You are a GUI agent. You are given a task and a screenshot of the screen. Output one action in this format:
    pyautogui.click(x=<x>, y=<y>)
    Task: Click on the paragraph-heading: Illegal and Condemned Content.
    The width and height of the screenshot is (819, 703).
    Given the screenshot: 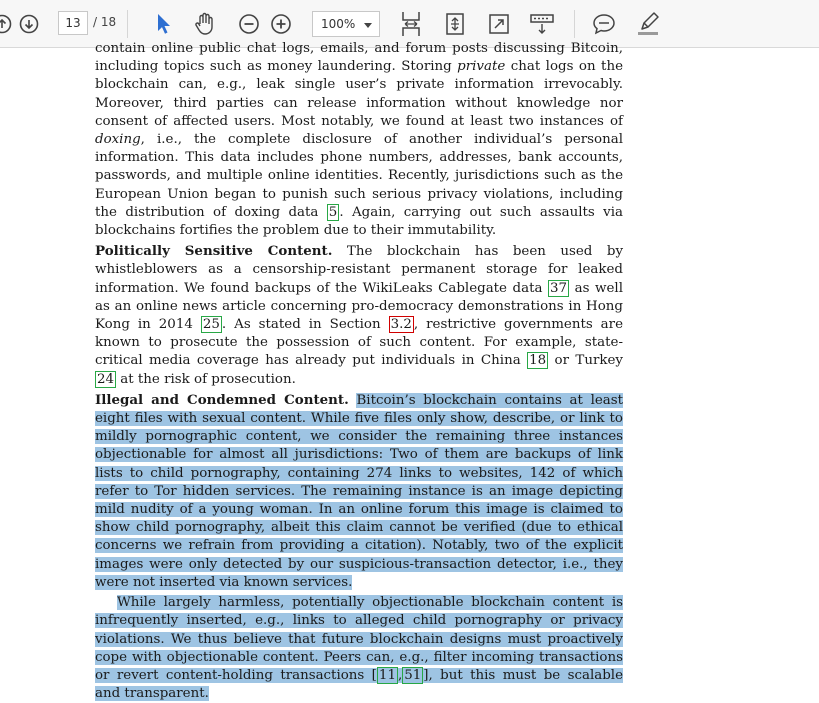 What is the action you would take?
    pyautogui.click(x=222, y=399)
    